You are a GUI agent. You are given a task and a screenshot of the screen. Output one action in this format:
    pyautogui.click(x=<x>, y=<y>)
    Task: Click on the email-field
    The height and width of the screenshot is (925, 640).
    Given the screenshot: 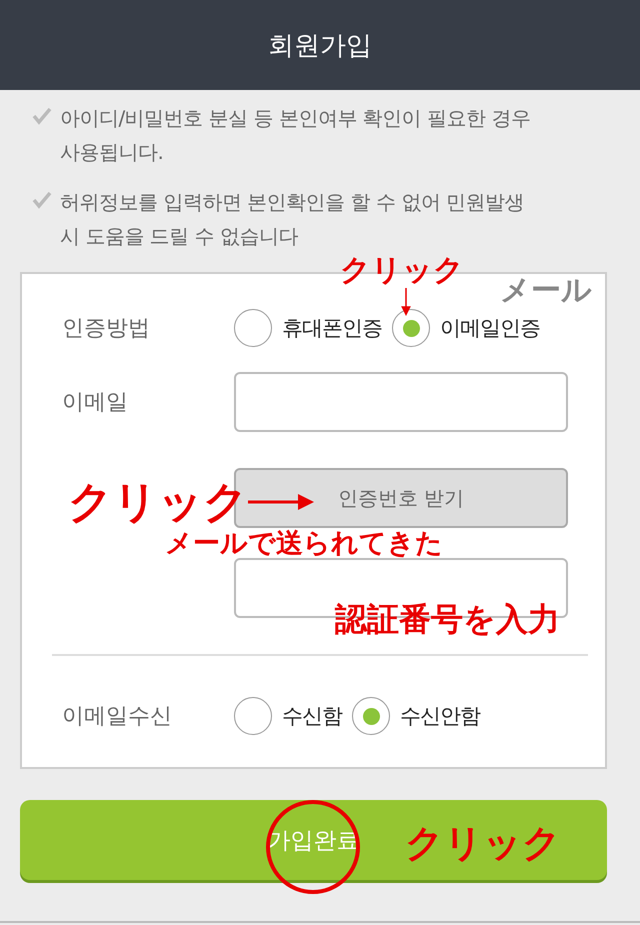 What is the action you would take?
    pyautogui.click(x=401, y=402)
    